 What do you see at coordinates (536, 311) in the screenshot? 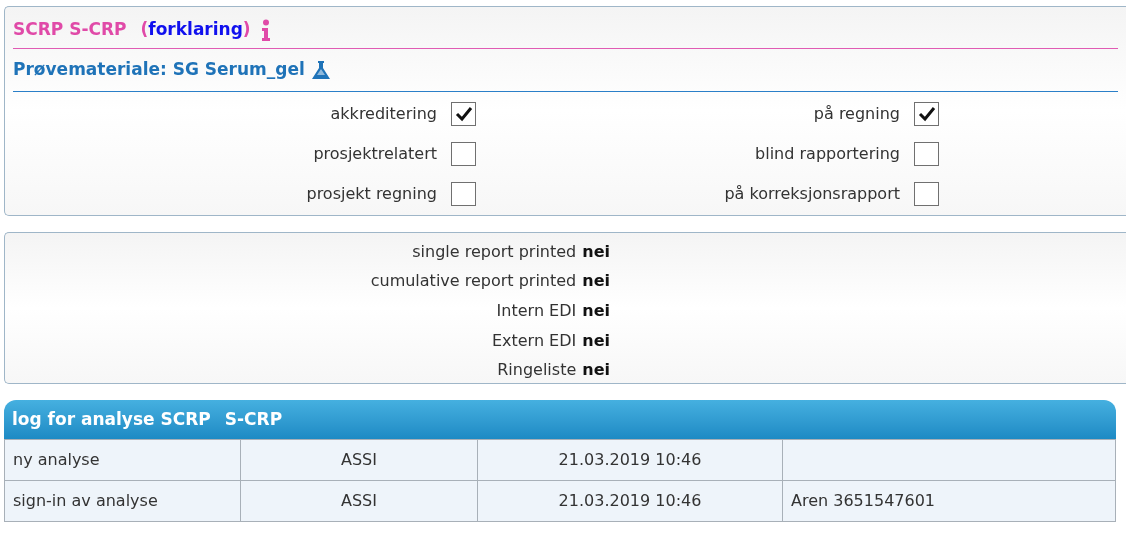
I see `report-label: Intern EDI` at bounding box center [536, 311].